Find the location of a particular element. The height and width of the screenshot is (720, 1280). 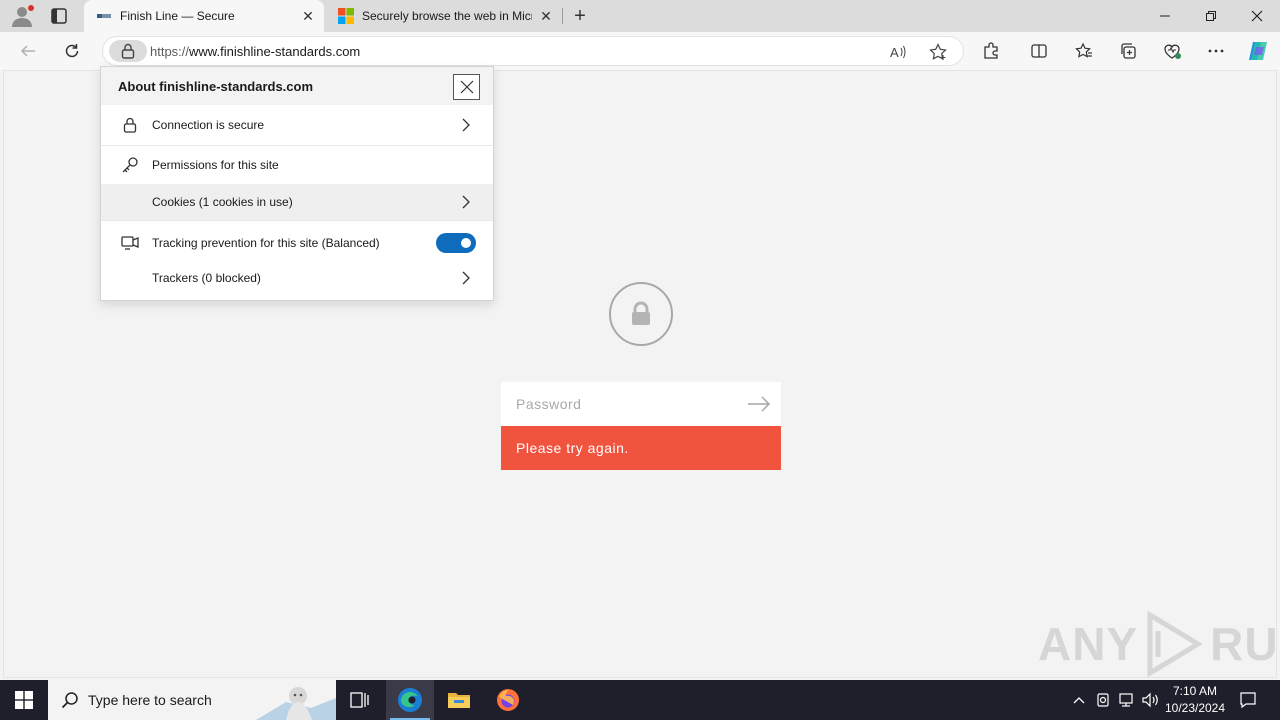

network-icon is located at coordinates (1127, 700).